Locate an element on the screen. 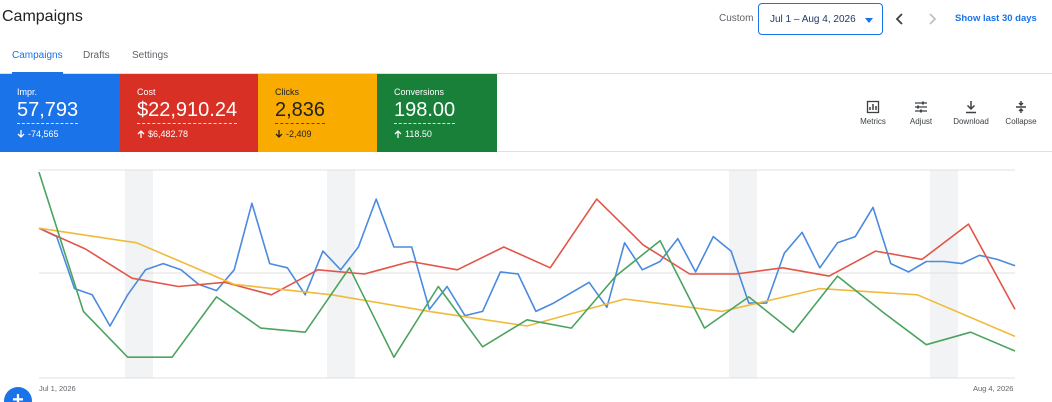 Image resolution: width=1052 pixels, height=402 pixels. metrics-icon is located at coordinates (873, 107).